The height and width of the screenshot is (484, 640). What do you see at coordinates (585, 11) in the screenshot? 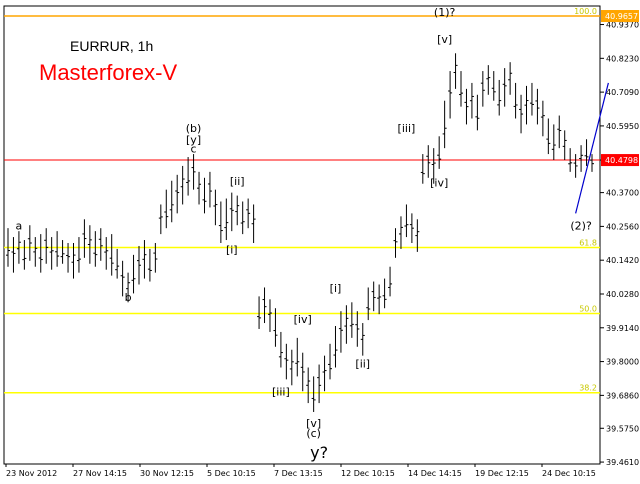
I see `fib-level-label-0: 100.0` at bounding box center [585, 11].